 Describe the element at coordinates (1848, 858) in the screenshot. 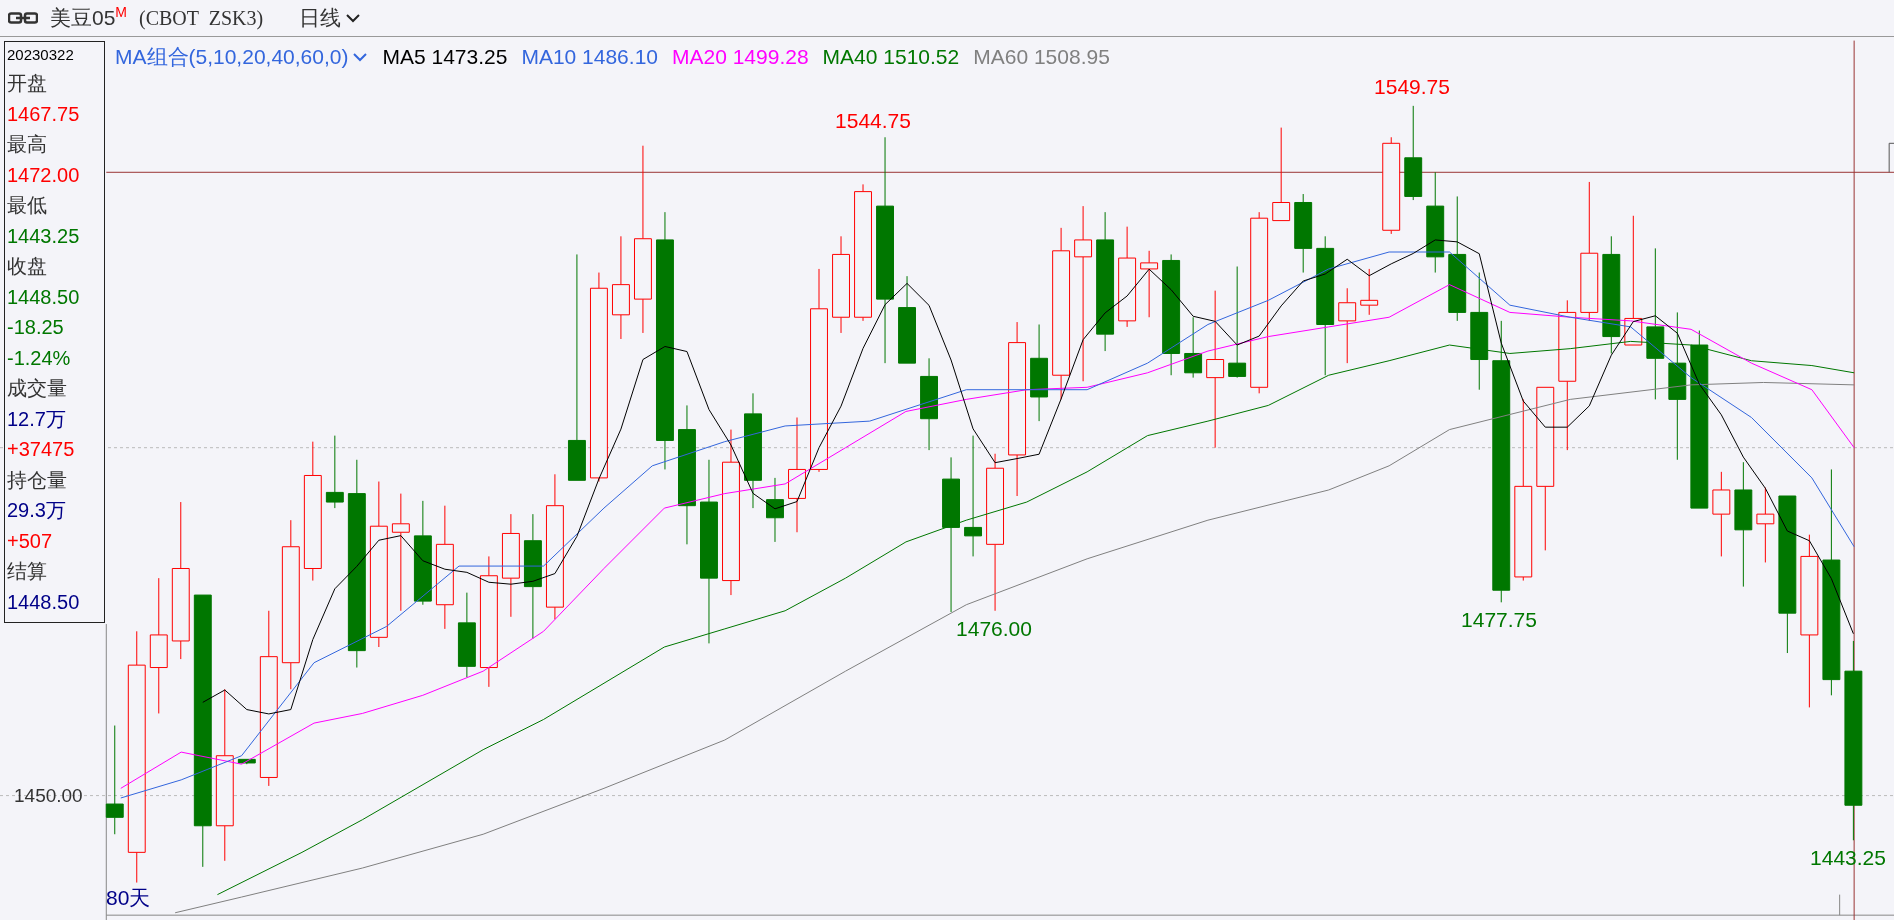

I see `price-label: 1443.25` at that location.